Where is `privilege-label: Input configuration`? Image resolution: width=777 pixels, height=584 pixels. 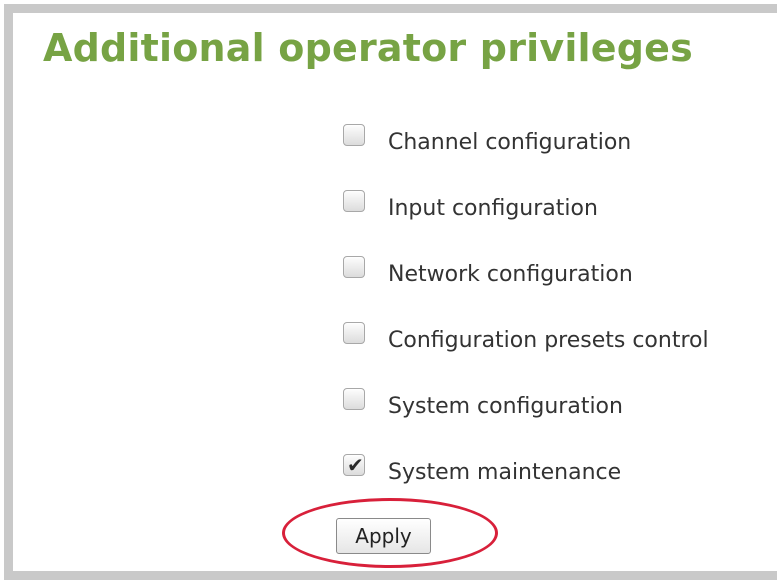
privilege-label: Input configuration is located at coordinates (493, 208).